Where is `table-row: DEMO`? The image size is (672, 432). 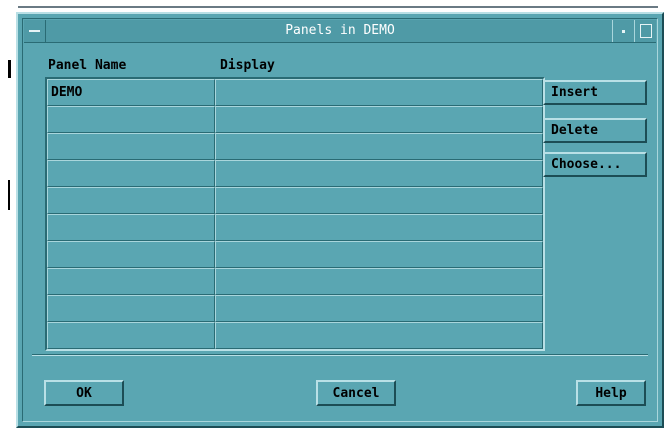
table-row: DEMO is located at coordinates (295, 92).